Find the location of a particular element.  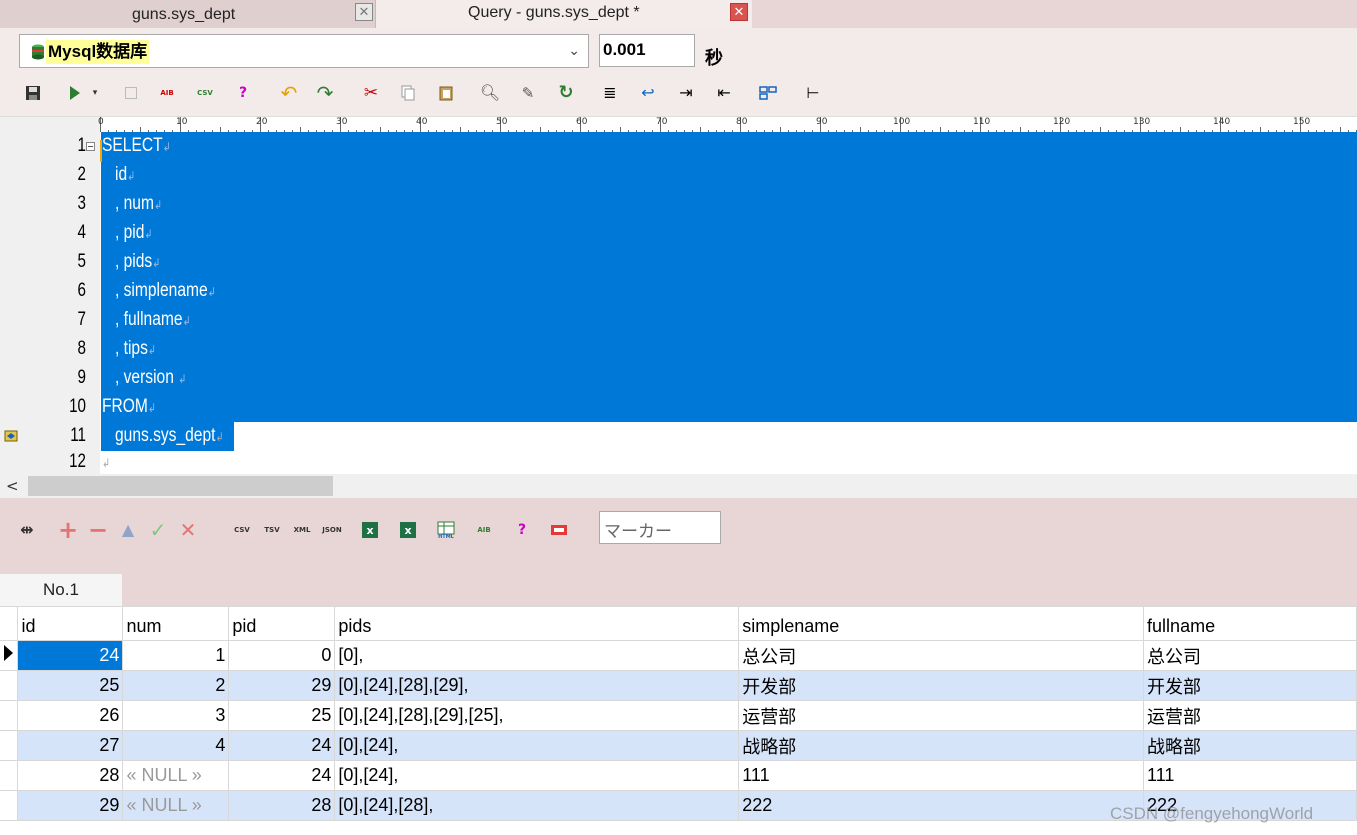

table-cell: [0],[24],[28],[29],[25], is located at coordinates (537, 715).